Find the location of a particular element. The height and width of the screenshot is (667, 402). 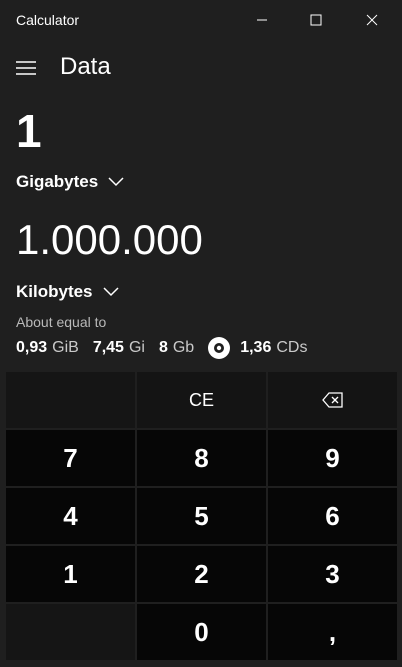

maximize-icon is located at coordinates (316, 20).